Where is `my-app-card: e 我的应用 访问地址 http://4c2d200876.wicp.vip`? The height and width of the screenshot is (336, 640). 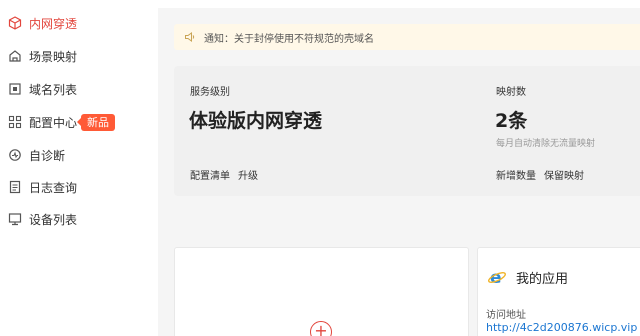
my-app-card: e 我的应用 访问地址 http://4c2d200876.wicp.vip is located at coordinates (558, 291).